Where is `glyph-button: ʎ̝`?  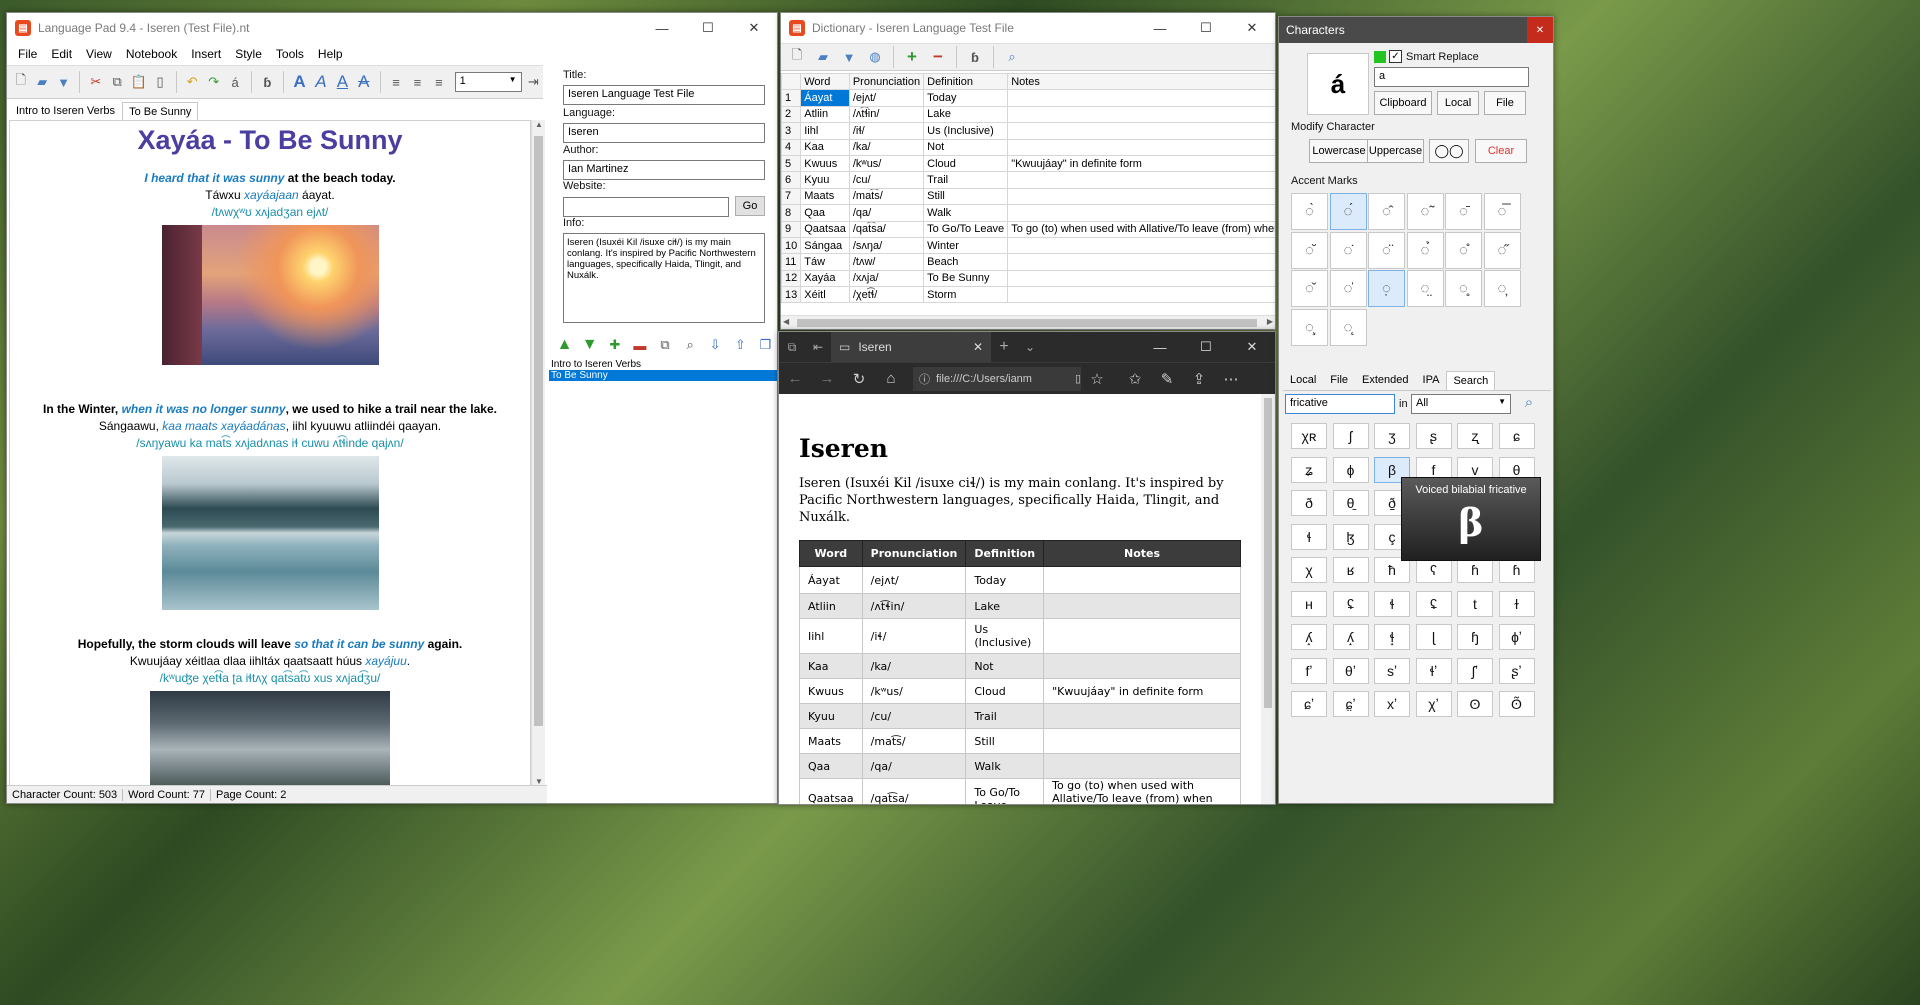 glyph-button: ʎ̝ is located at coordinates (1309, 637).